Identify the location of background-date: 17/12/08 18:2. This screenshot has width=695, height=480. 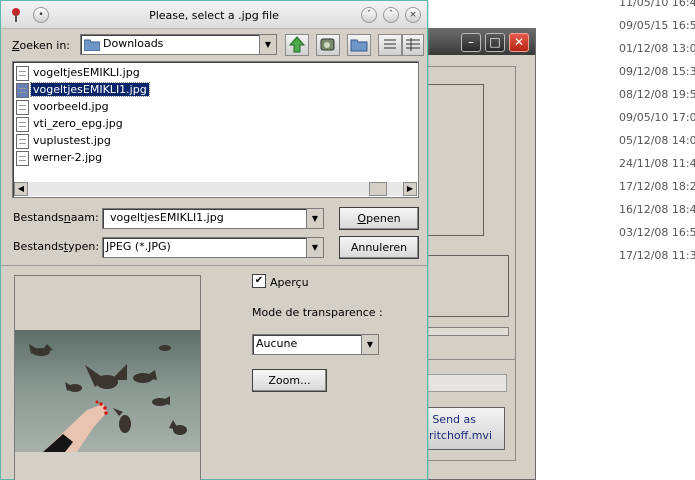
(657, 186).